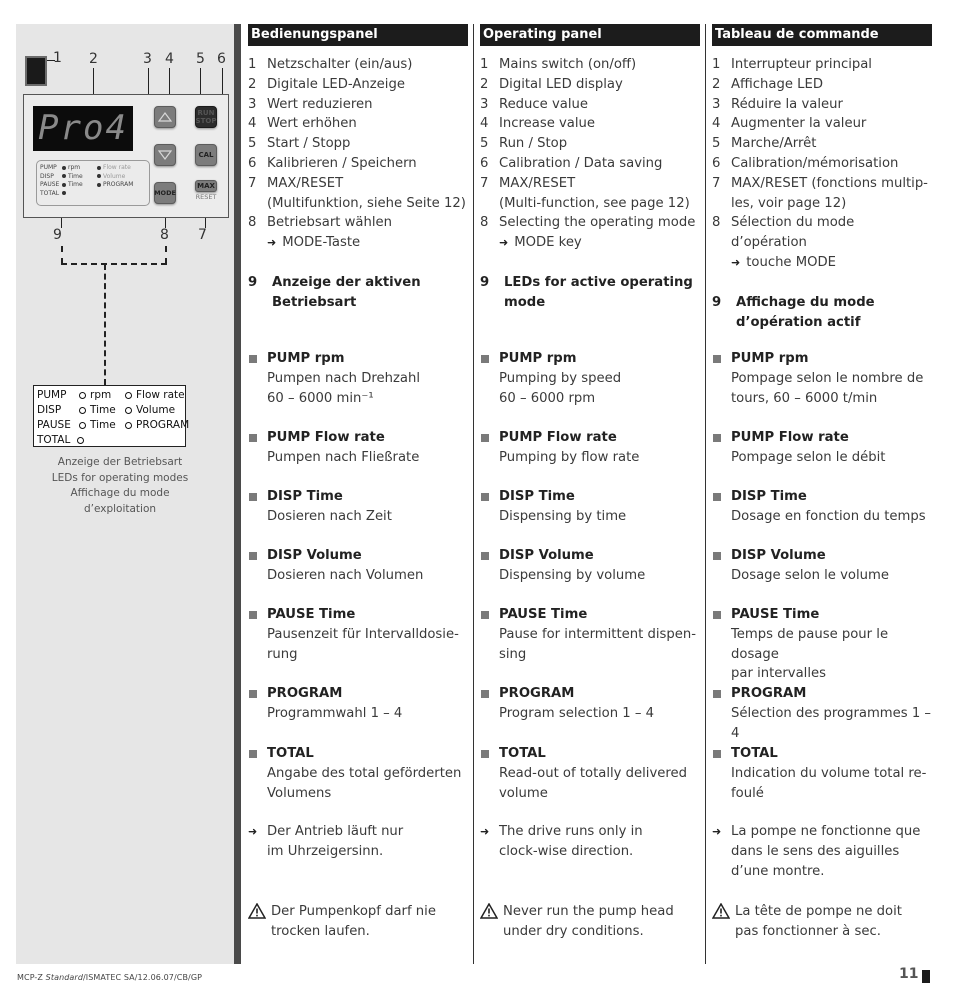 The height and width of the screenshot is (998, 954). I want to click on mode-description: foulé, so click(747, 793).